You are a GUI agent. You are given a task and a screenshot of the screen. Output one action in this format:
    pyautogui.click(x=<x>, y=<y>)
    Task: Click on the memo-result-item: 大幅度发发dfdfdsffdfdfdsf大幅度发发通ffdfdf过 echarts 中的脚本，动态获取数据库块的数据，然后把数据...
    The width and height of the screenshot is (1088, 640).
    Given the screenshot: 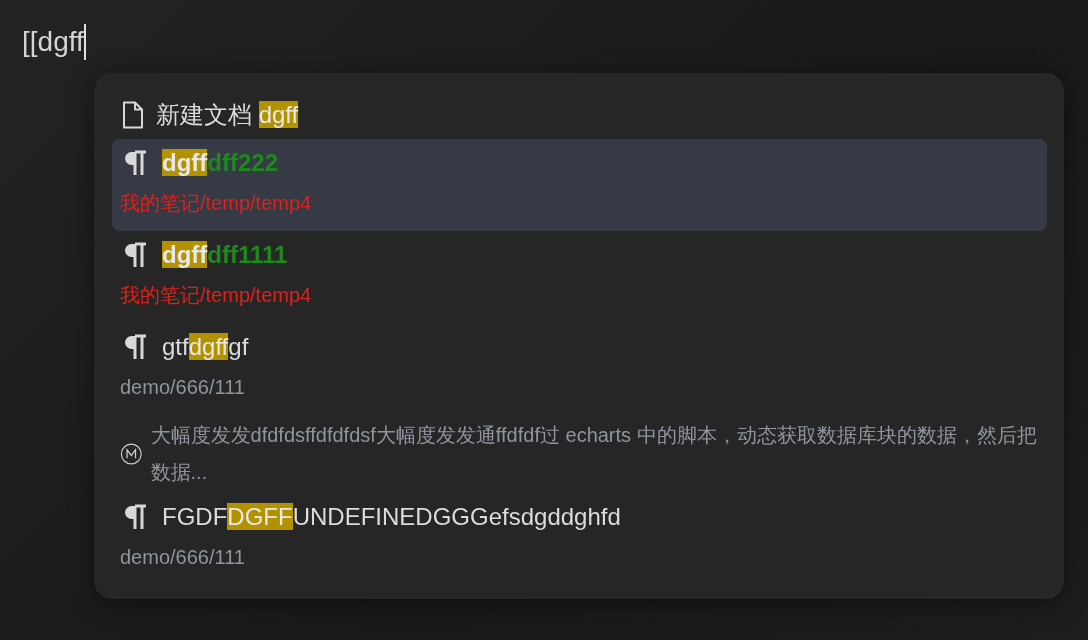 What is the action you would take?
    pyautogui.click(x=579, y=454)
    